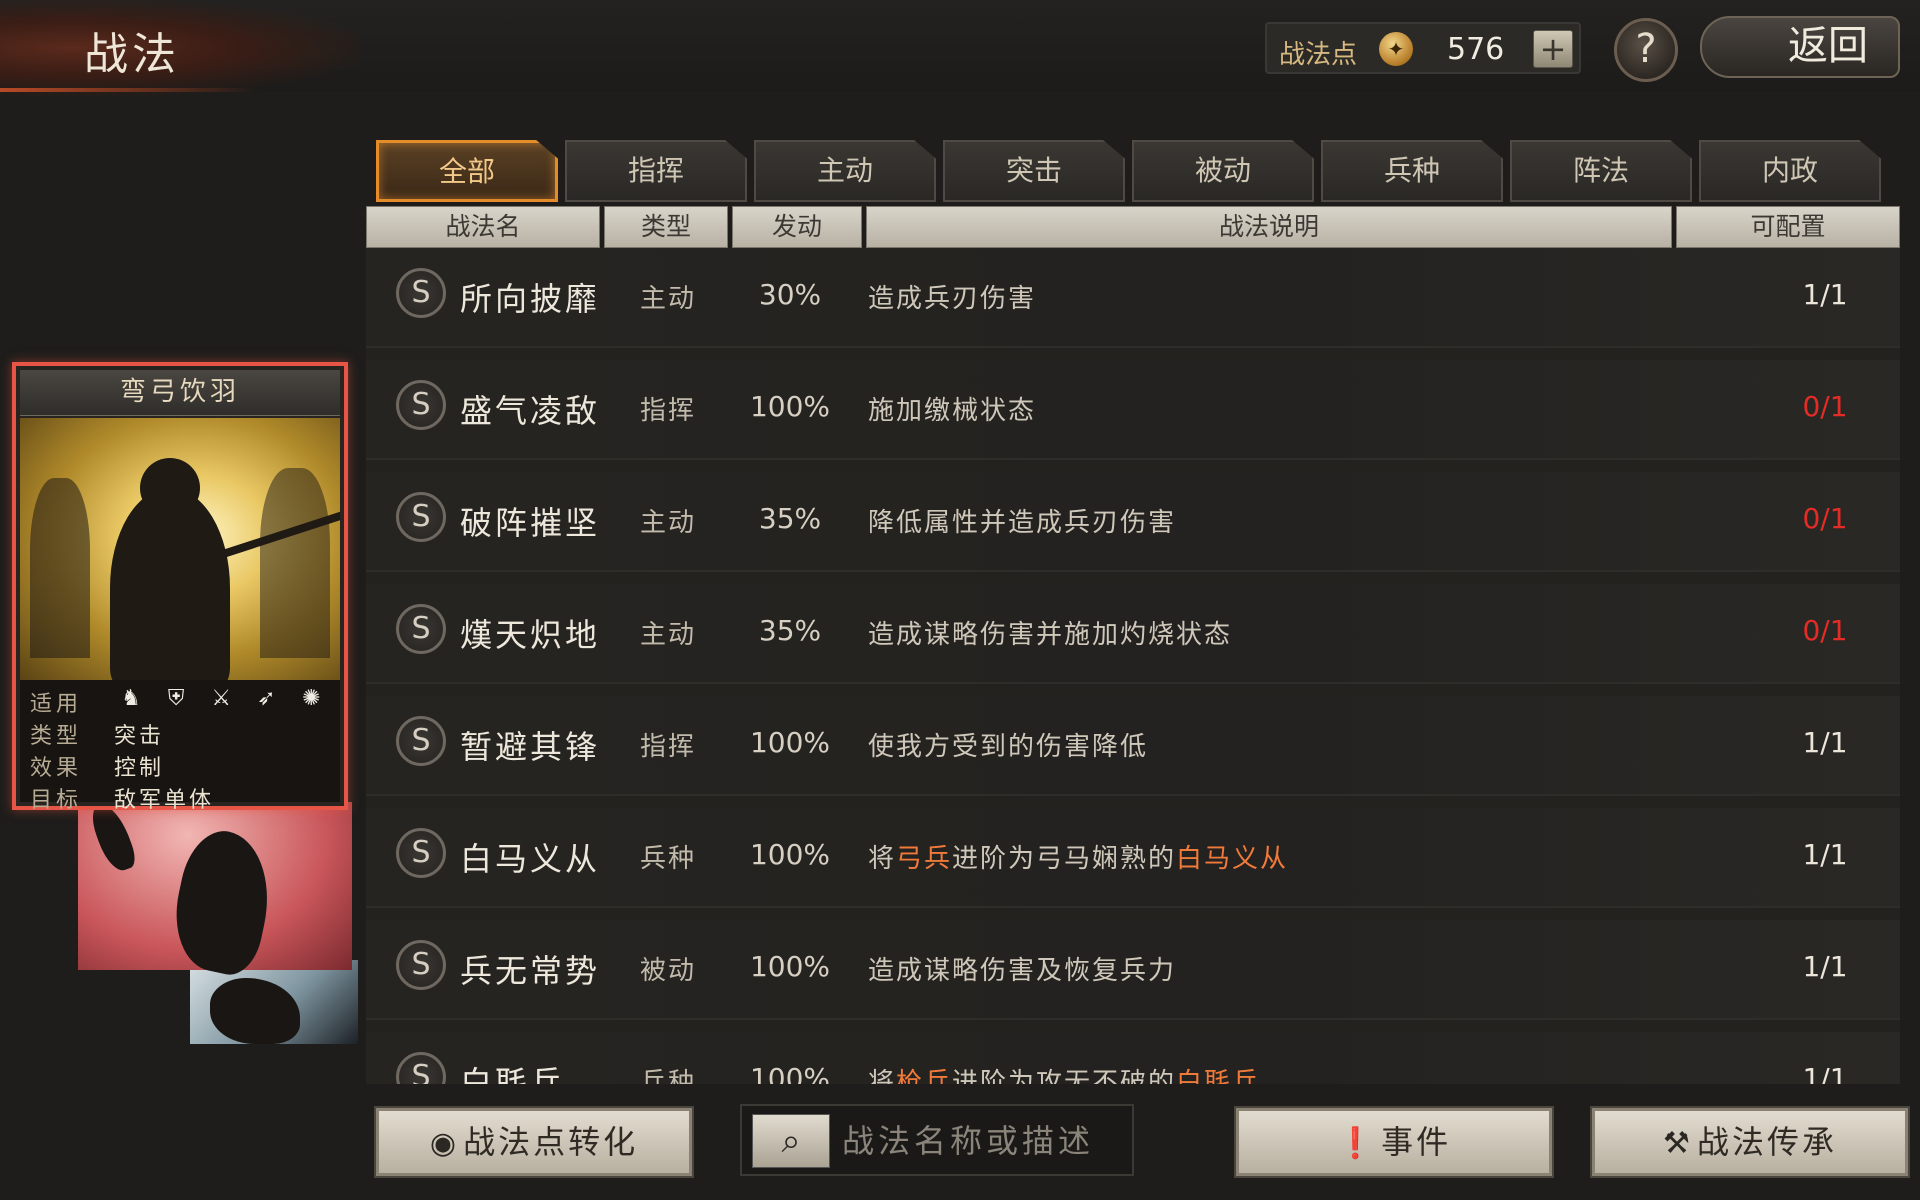 Image resolution: width=1920 pixels, height=1200 pixels. Describe the element at coordinates (1788, 227) in the screenshot. I see `column-header-configurable: 可配置` at that location.